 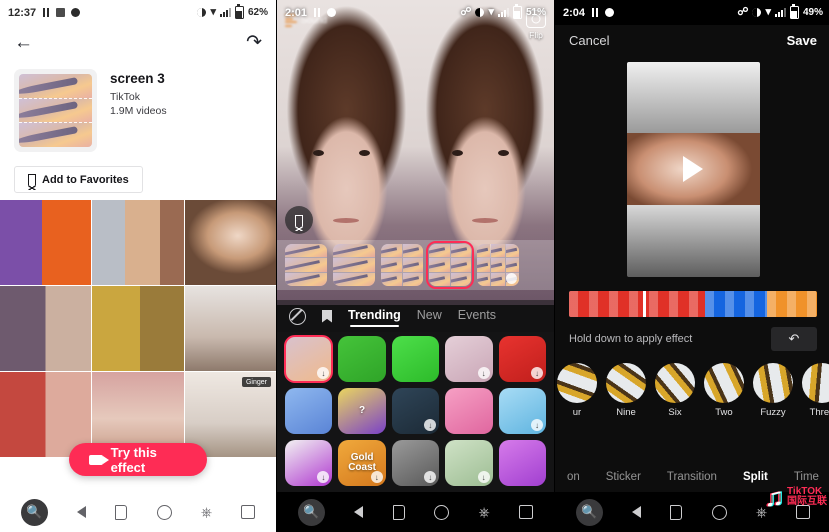 What do you see at coordinates (415, 463) in the screenshot?
I see `grayscale-duo-effect: ↓` at bounding box center [415, 463].